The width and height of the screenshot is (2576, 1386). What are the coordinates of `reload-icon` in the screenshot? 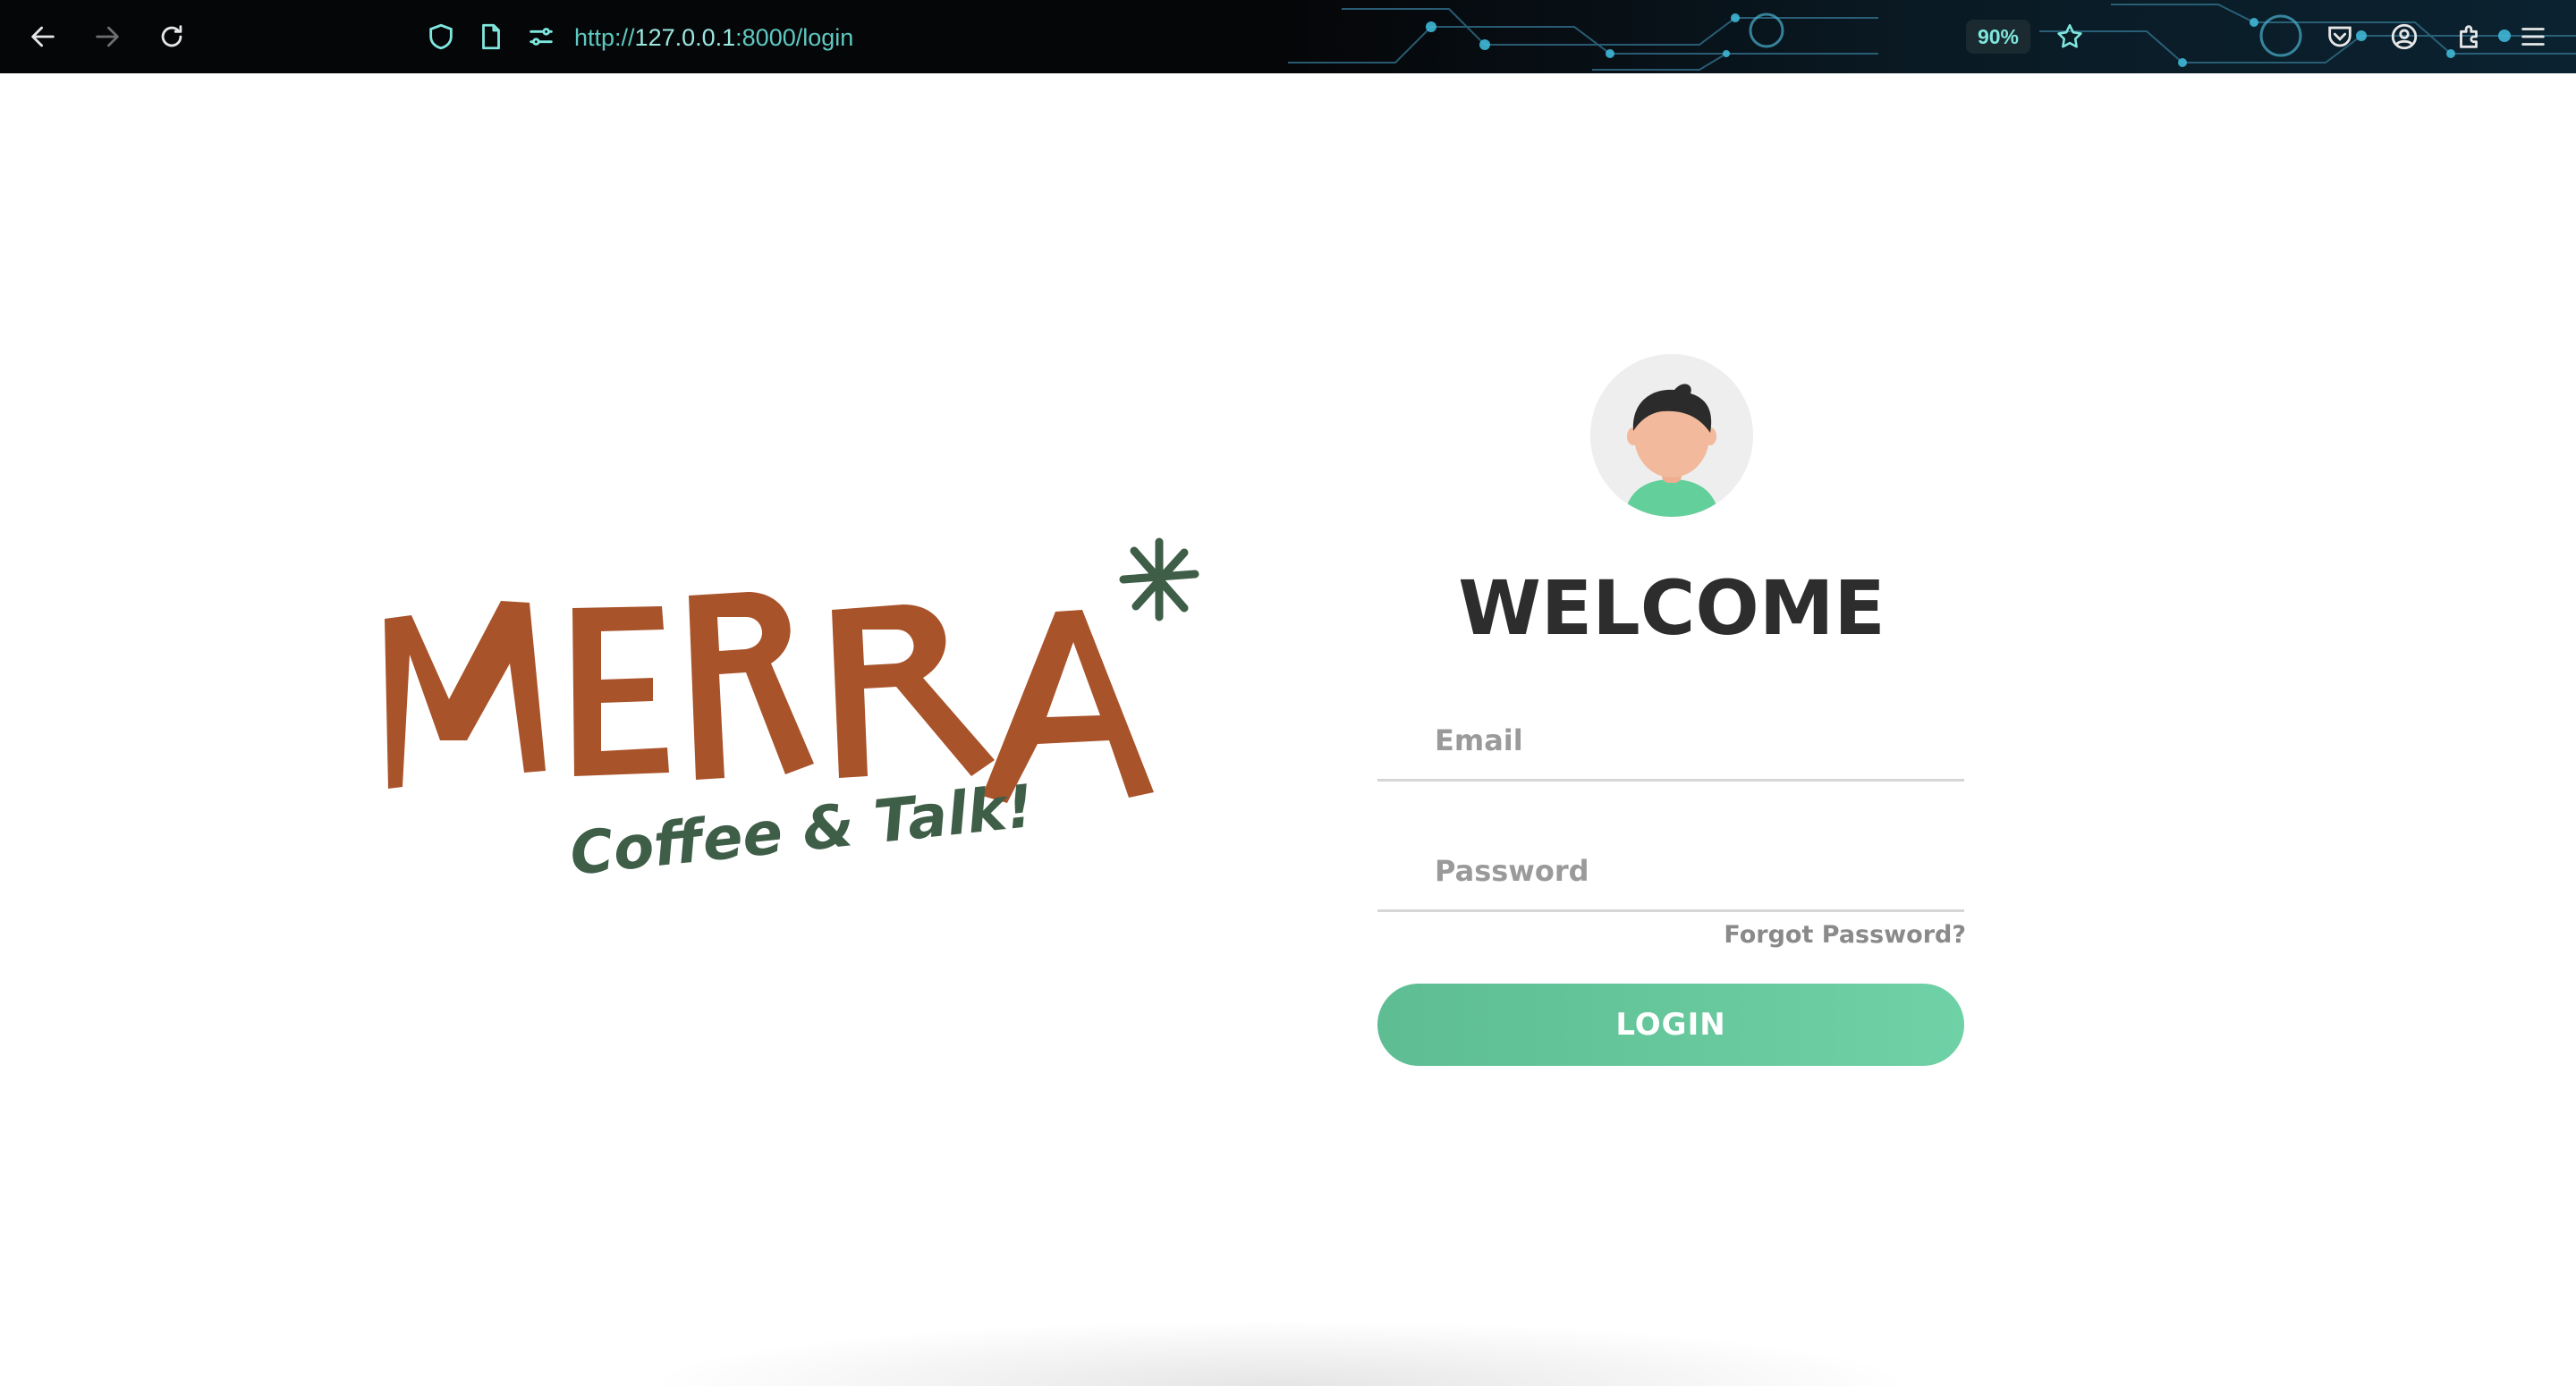 It's located at (171, 36).